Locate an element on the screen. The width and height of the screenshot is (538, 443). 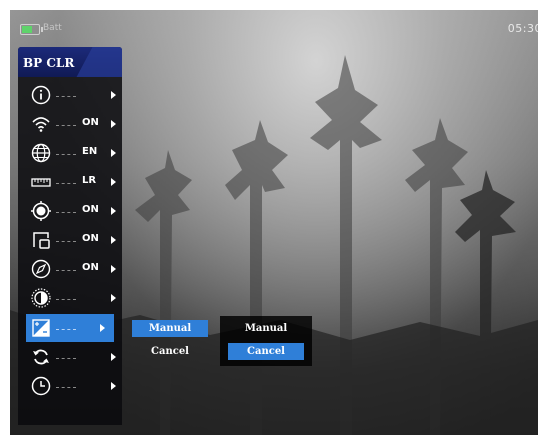
globe-icon is located at coordinates (41, 153).